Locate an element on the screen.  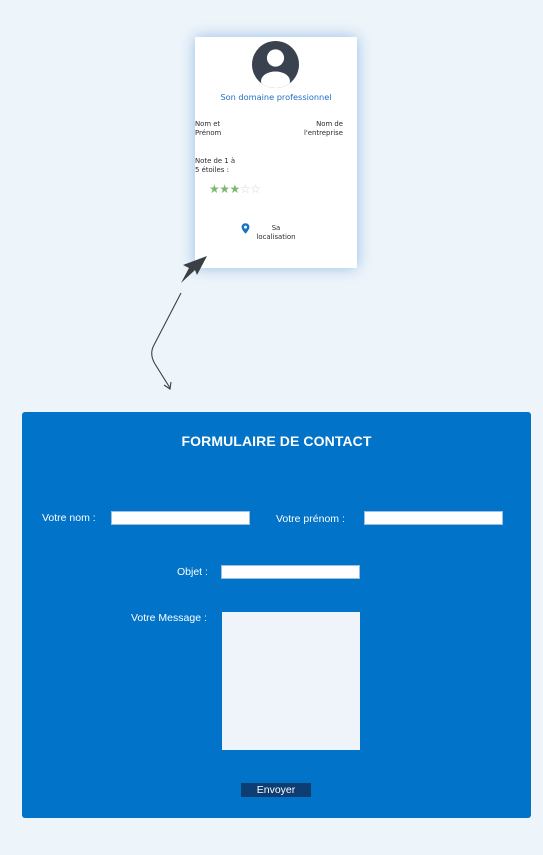
arrow-line is located at coordinates (166, 340).